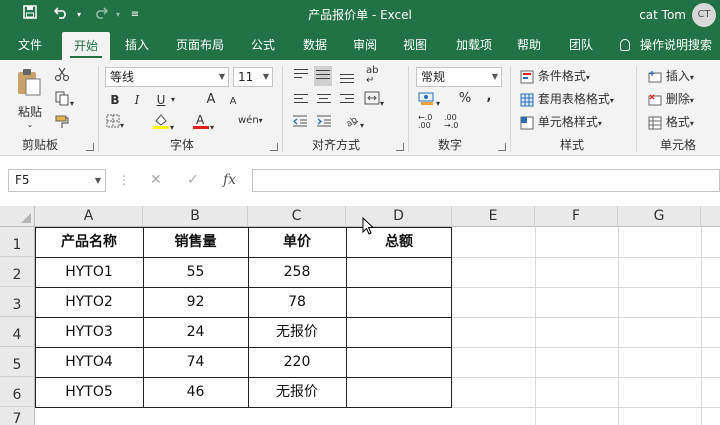 The image size is (720, 425). I want to click on table-header-cell: 单价, so click(297, 242).